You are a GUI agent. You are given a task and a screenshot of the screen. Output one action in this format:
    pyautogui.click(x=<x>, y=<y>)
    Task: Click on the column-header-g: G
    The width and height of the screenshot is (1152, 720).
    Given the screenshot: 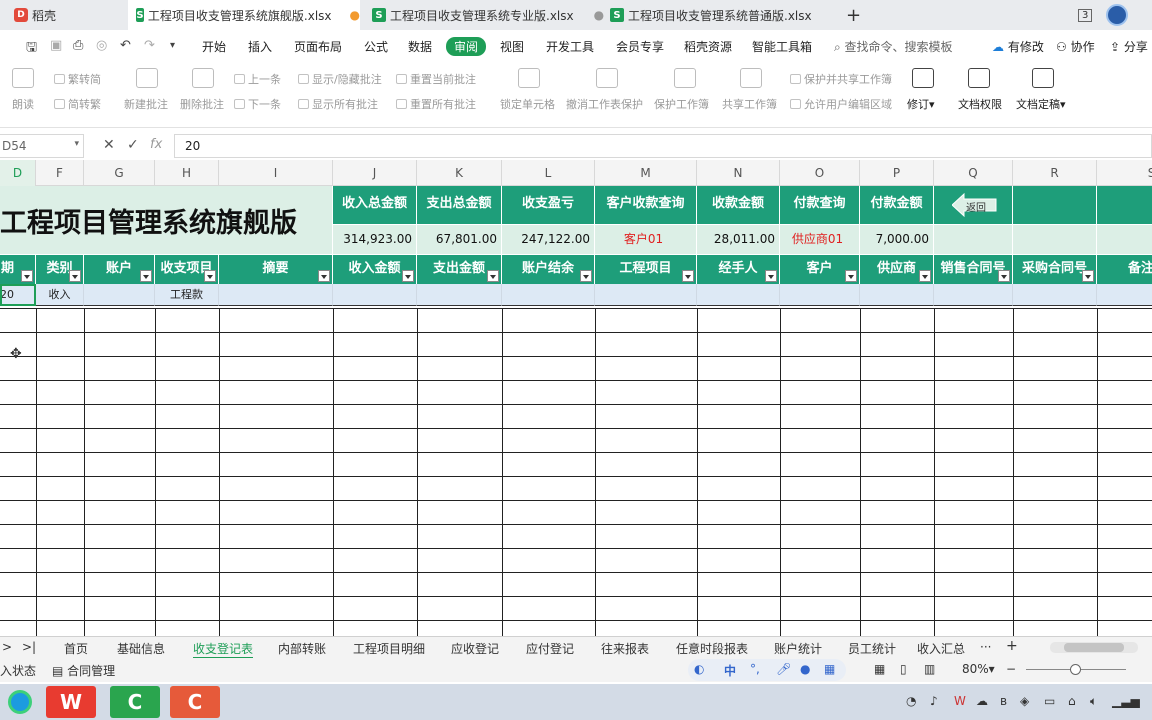 What is the action you would take?
    pyautogui.click(x=119, y=173)
    